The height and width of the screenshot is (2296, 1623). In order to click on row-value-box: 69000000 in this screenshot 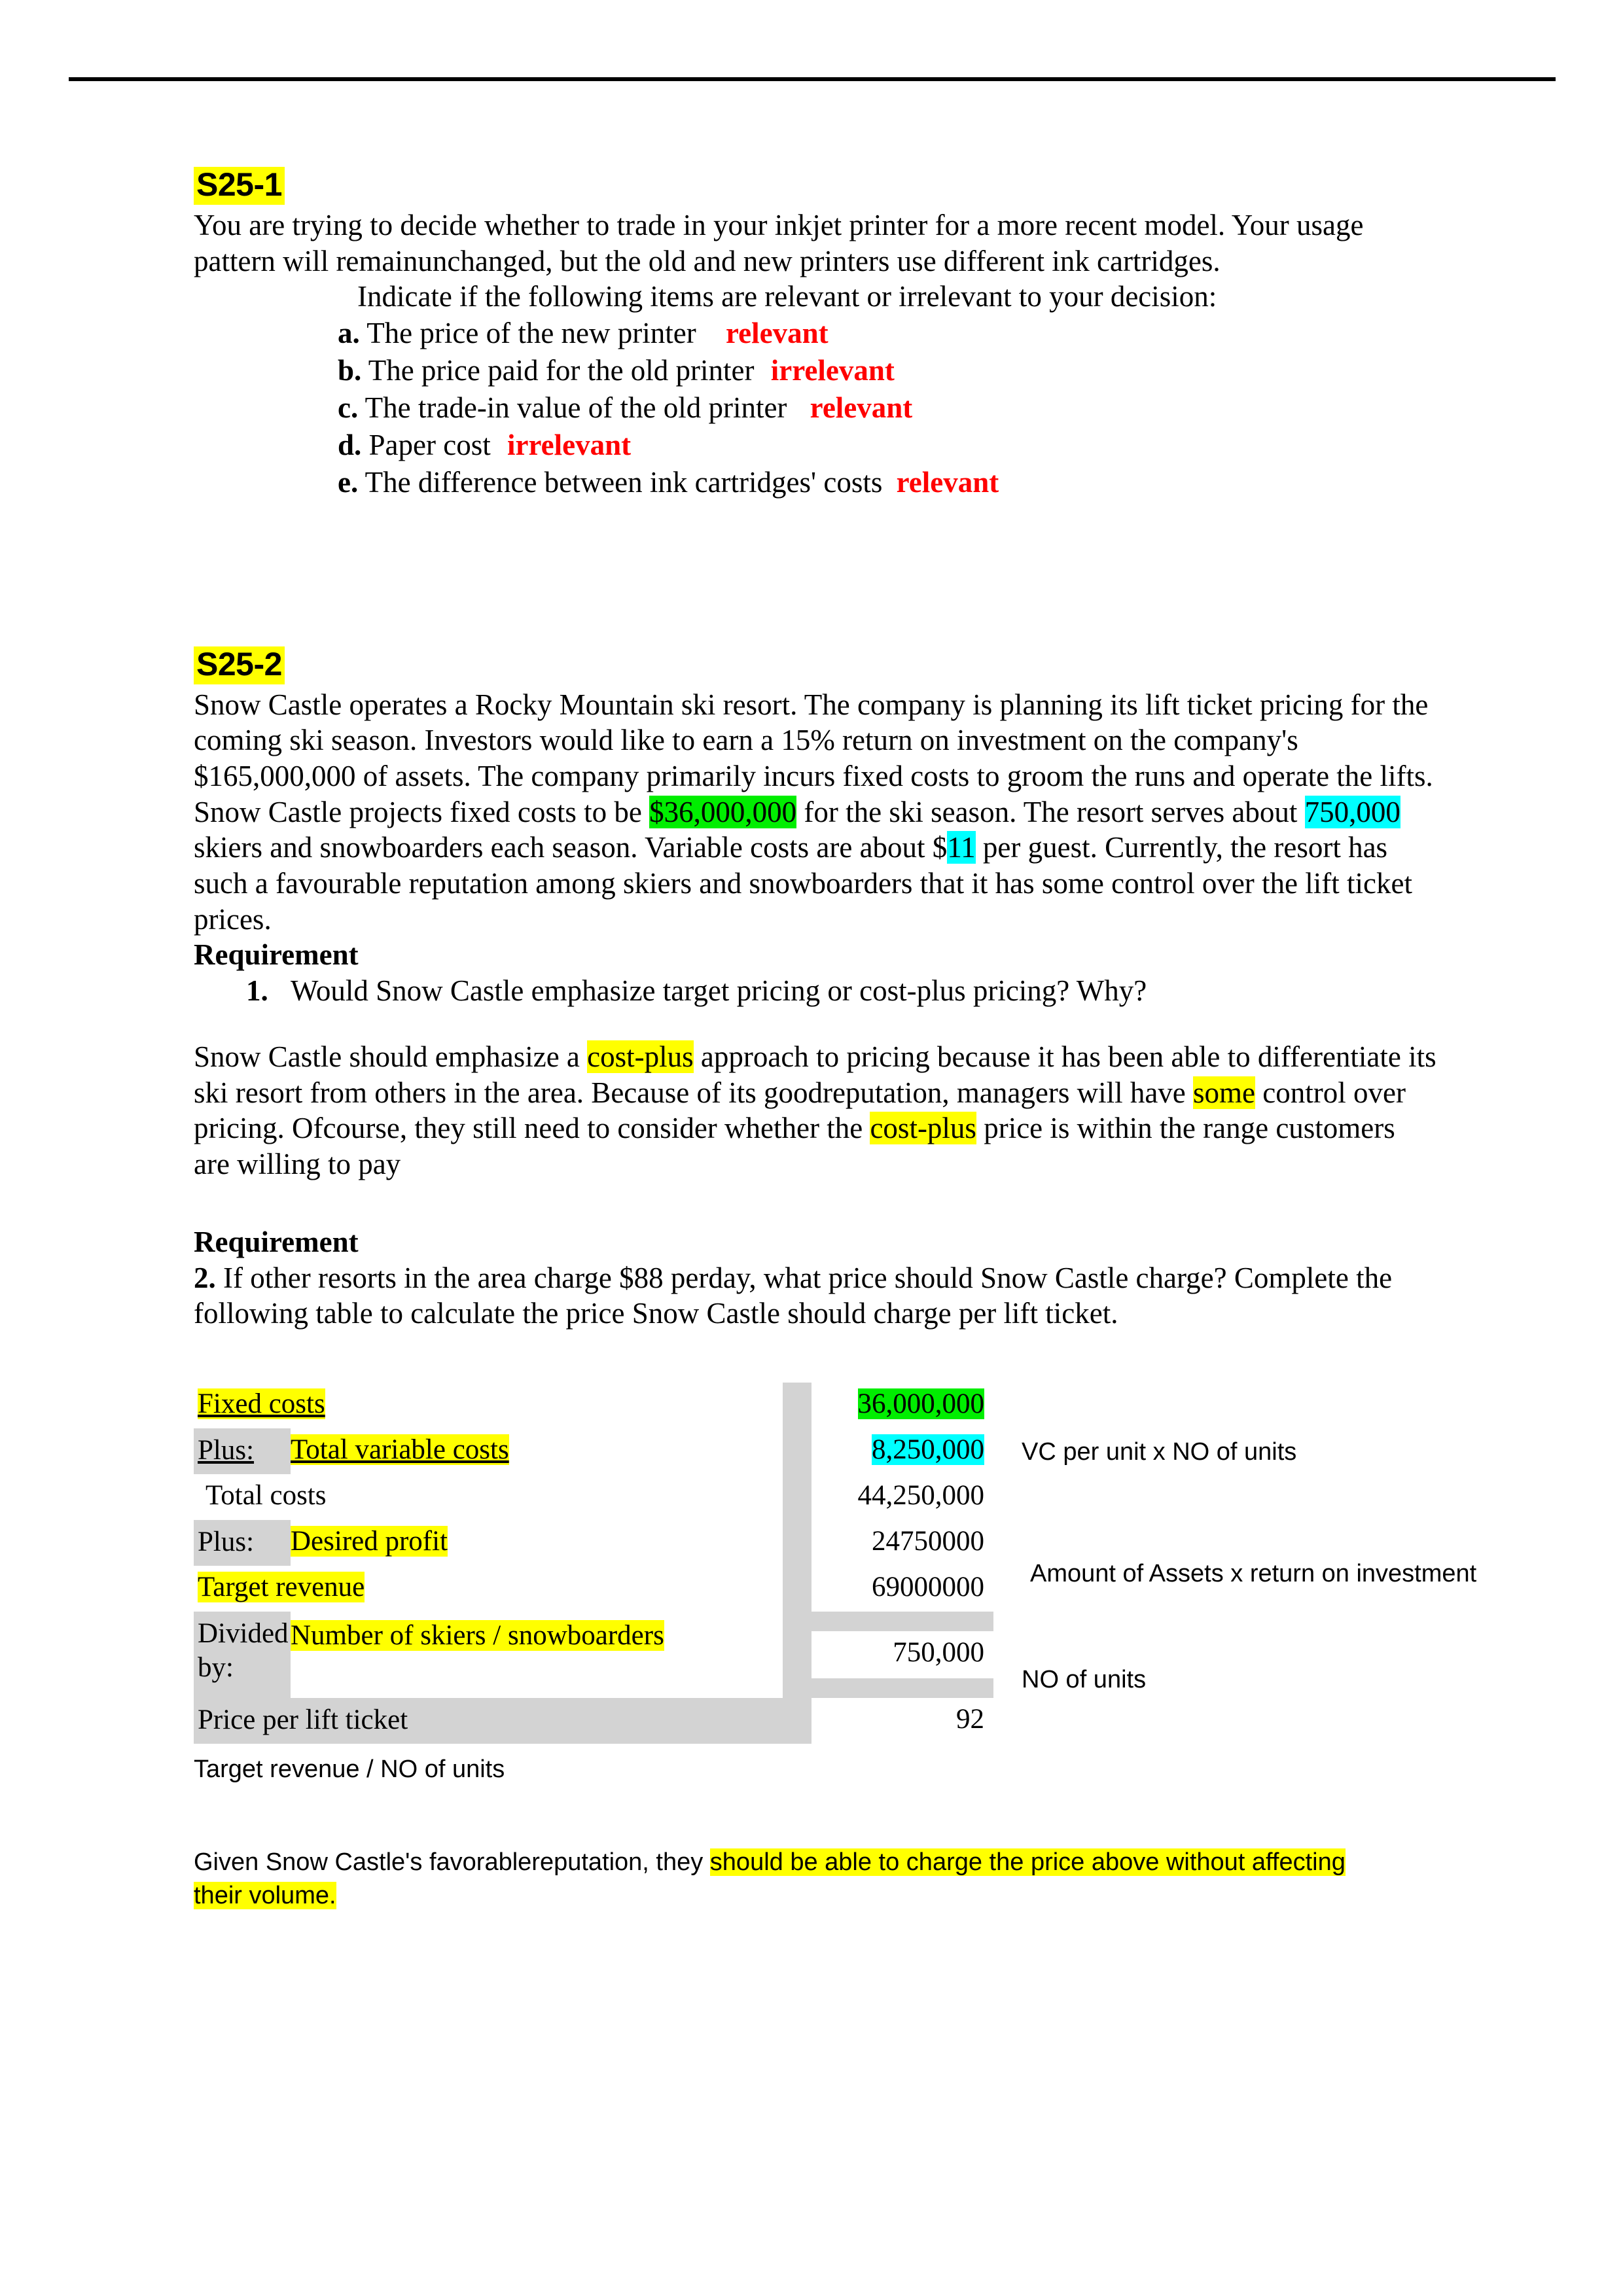, I will do `click(903, 1589)`.